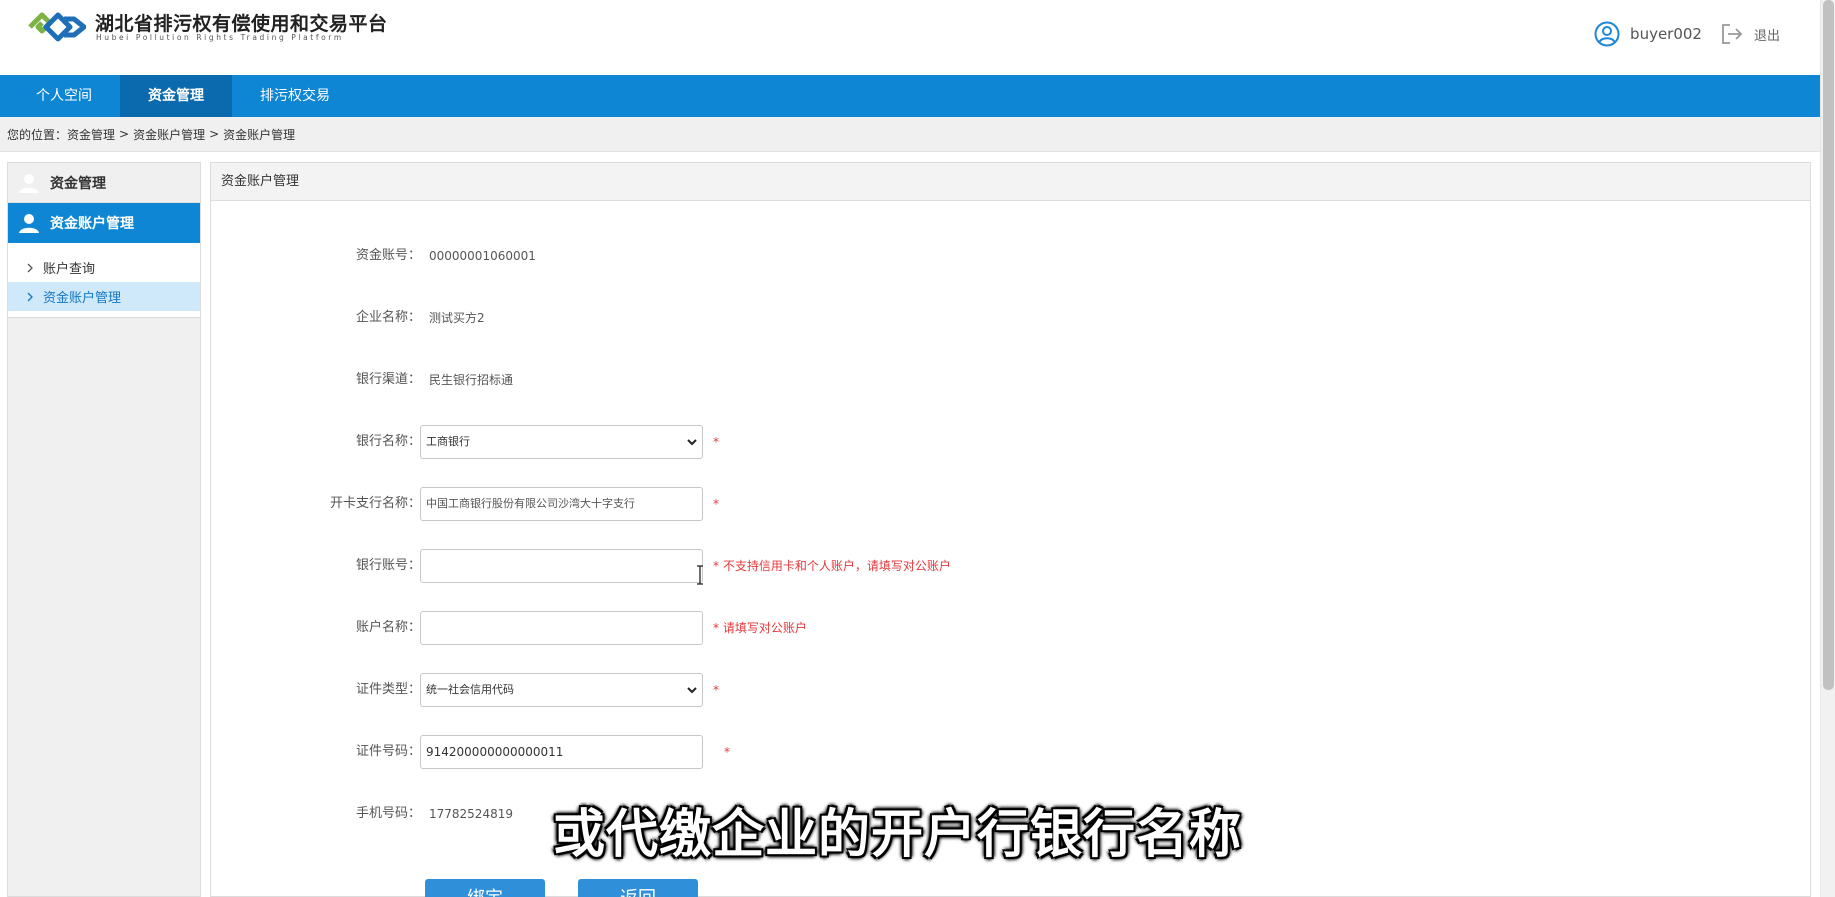 The image size is (1835, 897). Describe the element at coordinates (388, 813) in the screenshot. I see `field-label: 手机号码：` at that location.